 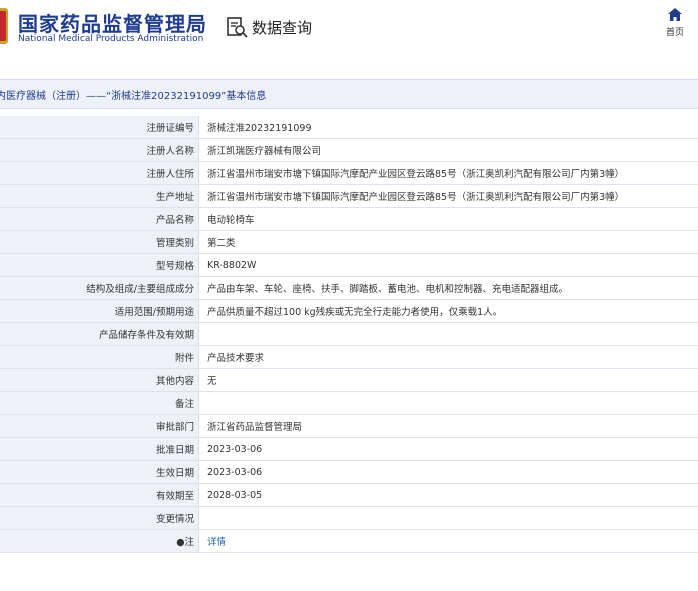 I want to click on field-value: 浙江省药品监督管理局, so click(x=448, y=426).